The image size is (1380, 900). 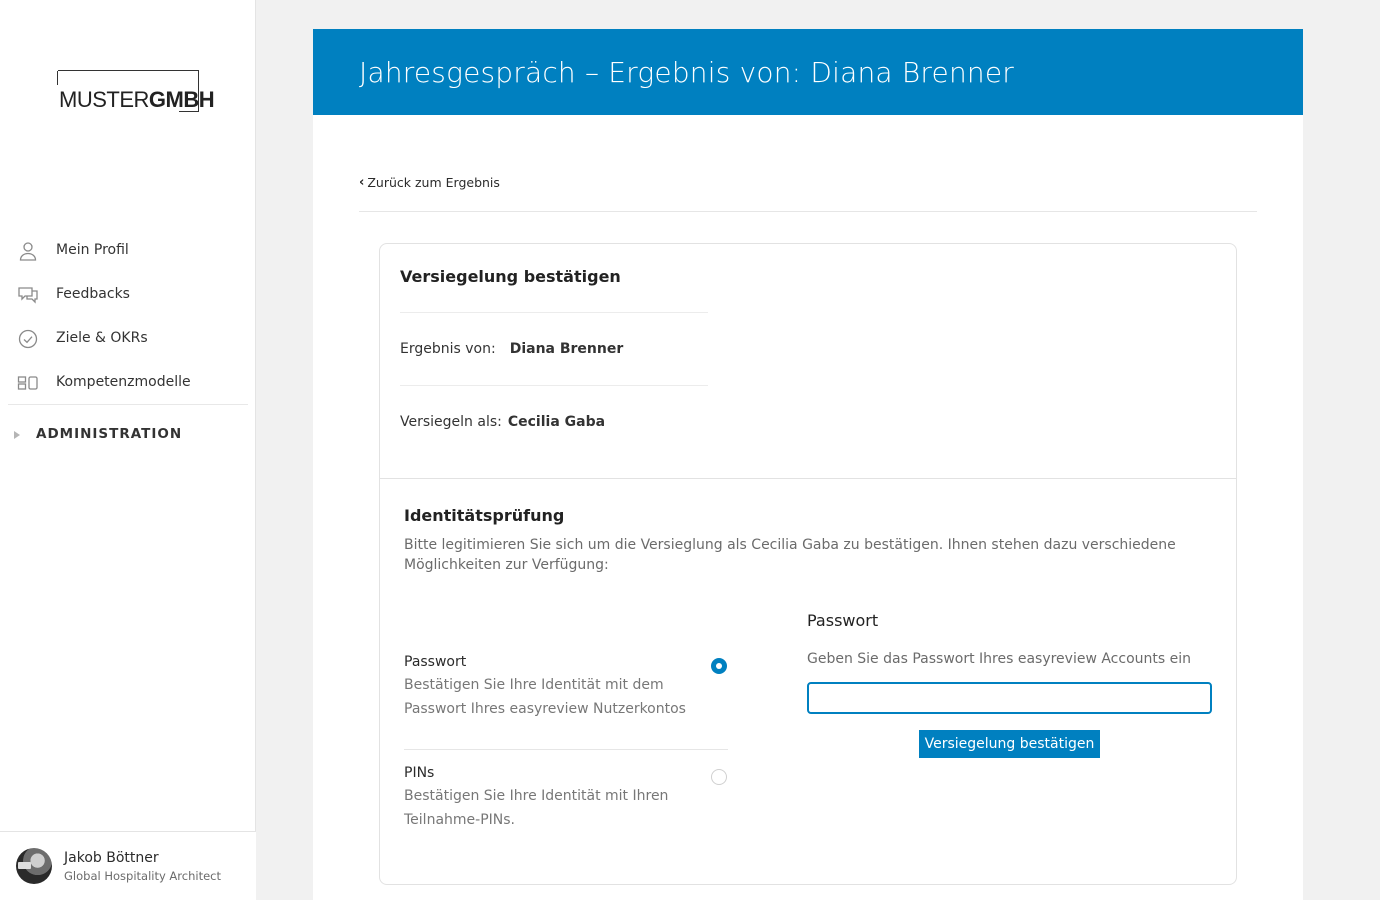 I want to click on seal-as-value: Cecilia Gaba, so click(x=556, y=422).